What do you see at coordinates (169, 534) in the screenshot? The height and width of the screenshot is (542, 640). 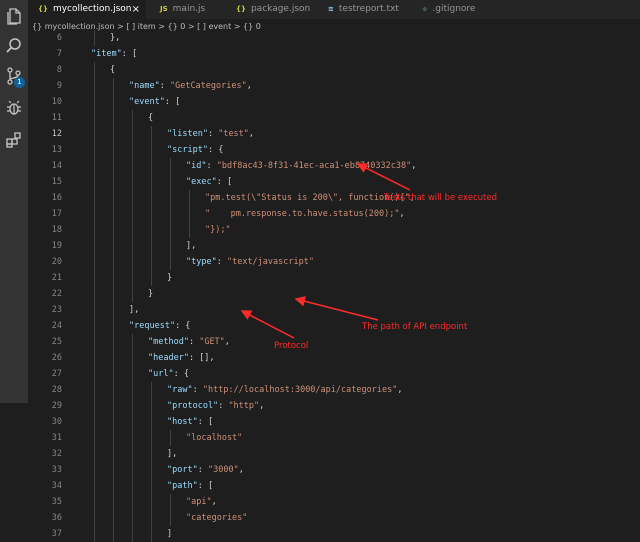 I see `code-line: ]` at bounding box center [169, 534].